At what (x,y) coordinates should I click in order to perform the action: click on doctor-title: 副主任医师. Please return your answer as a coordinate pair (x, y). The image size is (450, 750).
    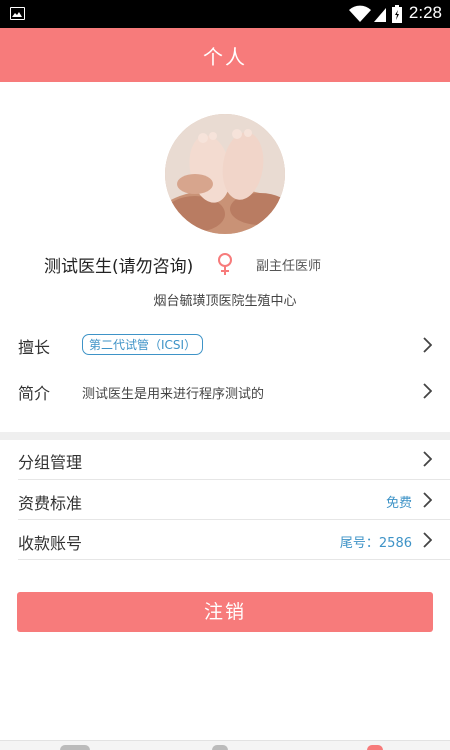
    Looking at the image, I should click on (289, 266).